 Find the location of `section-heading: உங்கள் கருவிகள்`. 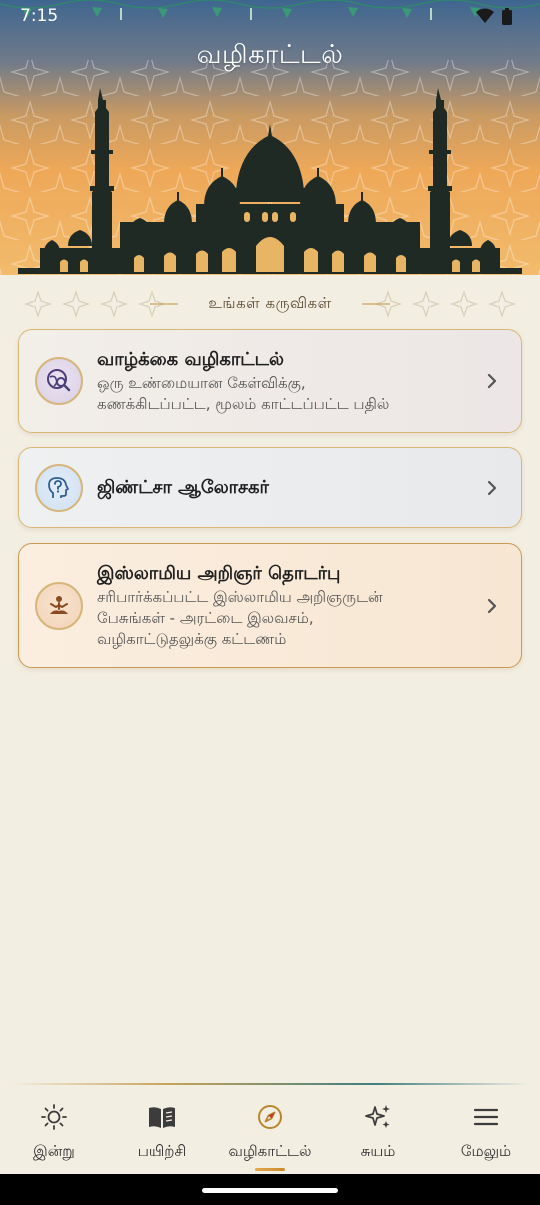

section-heading: உங்கள் கருவிகள் is located at coordinates (270, 304).